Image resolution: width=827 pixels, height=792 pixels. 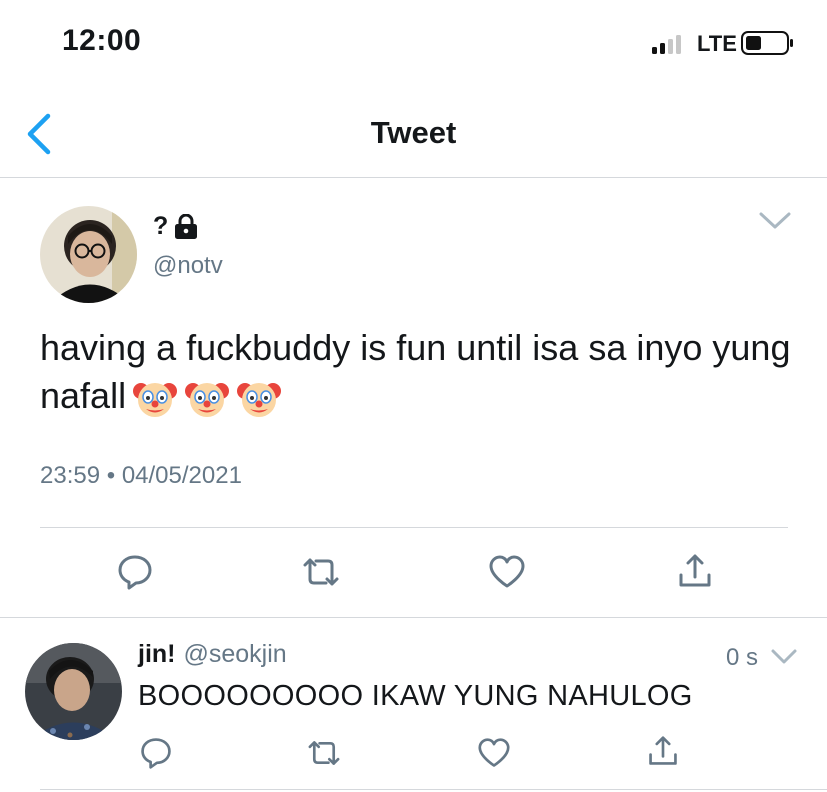 What do you see at coordinates (161, 226) in the screenshot?
I see `author-display-name: ?` at bounding box center [161, 226].